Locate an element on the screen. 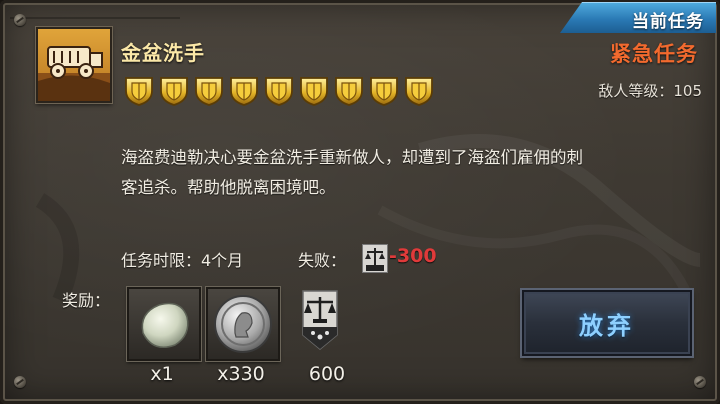 The height and width of the screenshot is (404, 720). reward-slot-reputation is located at coordinates (320, 322).